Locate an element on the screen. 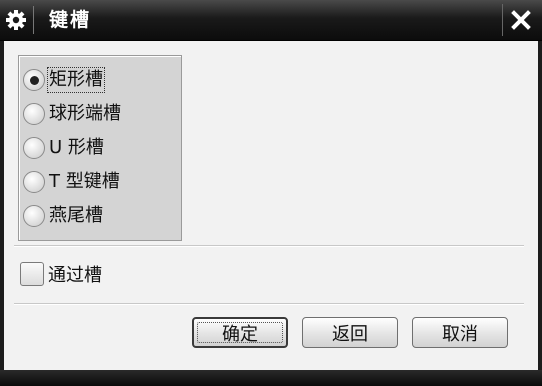 Image resolution: width=542 pixels, height=386 pixels. cancel-button-label: 取消 is located at coordinates (460, 334).